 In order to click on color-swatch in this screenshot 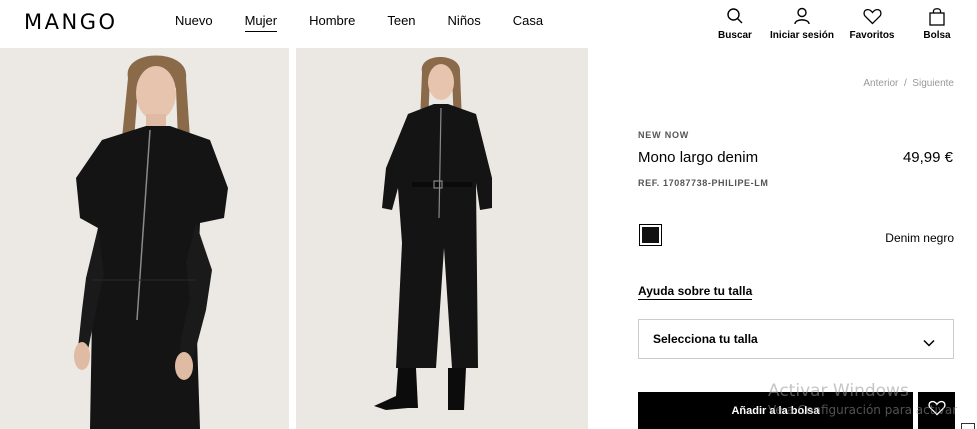, I will do `click(650, 235)`.